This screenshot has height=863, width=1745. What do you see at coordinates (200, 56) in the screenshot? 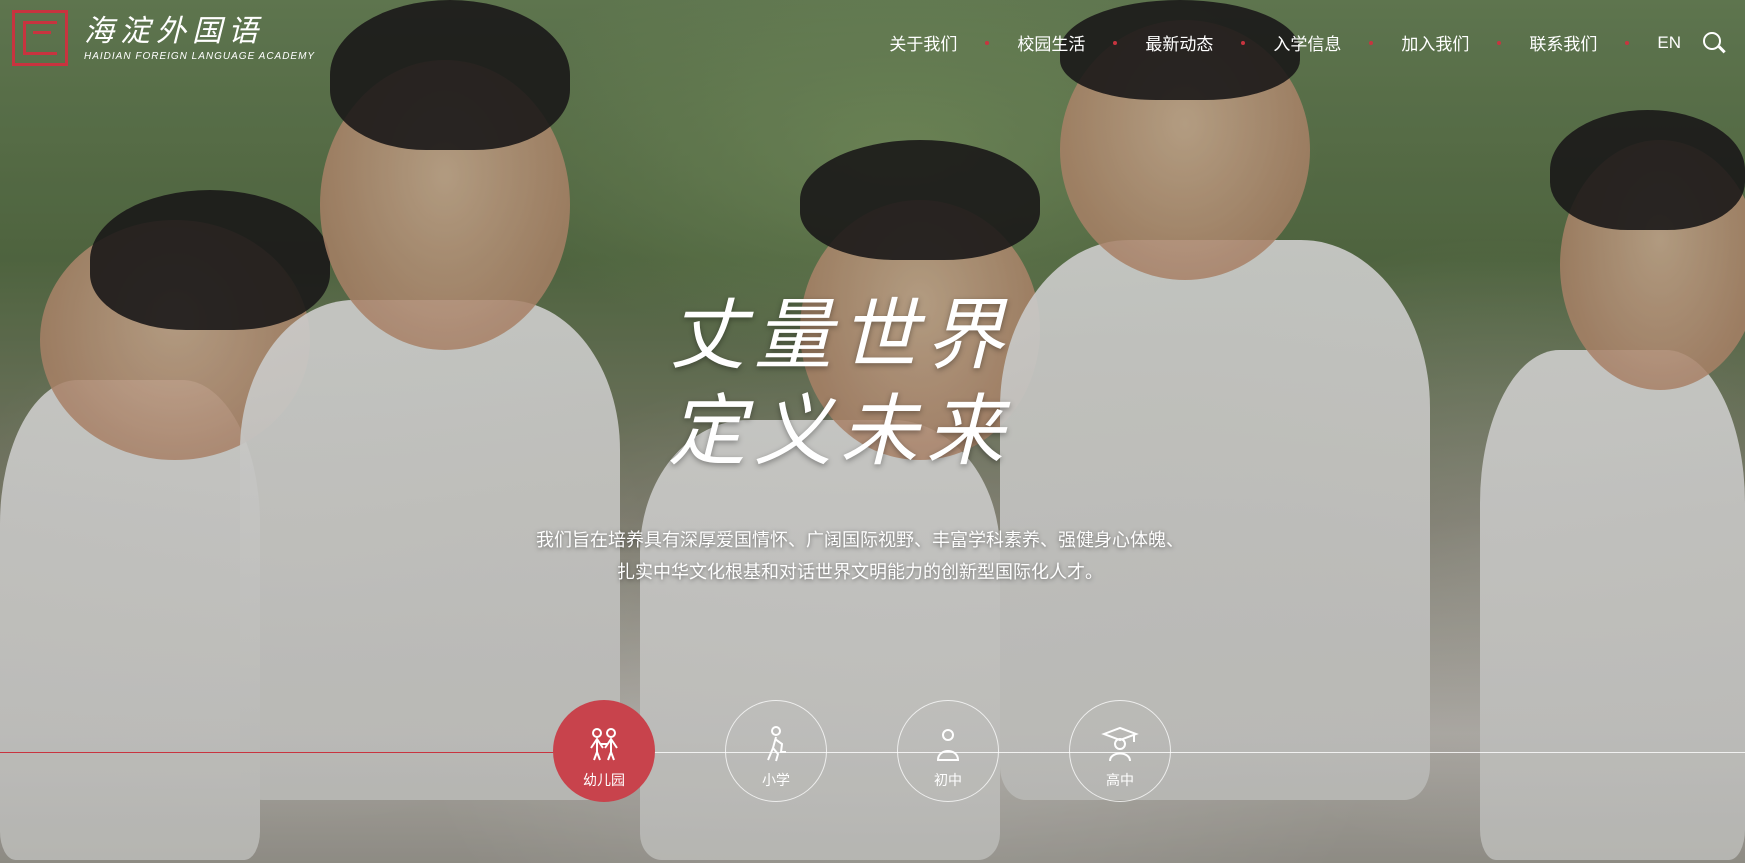
I see `logo-english-name: HAIDIAN FOREIGN LANGUAGE ACADEMY` at bounding box center [200, 56].